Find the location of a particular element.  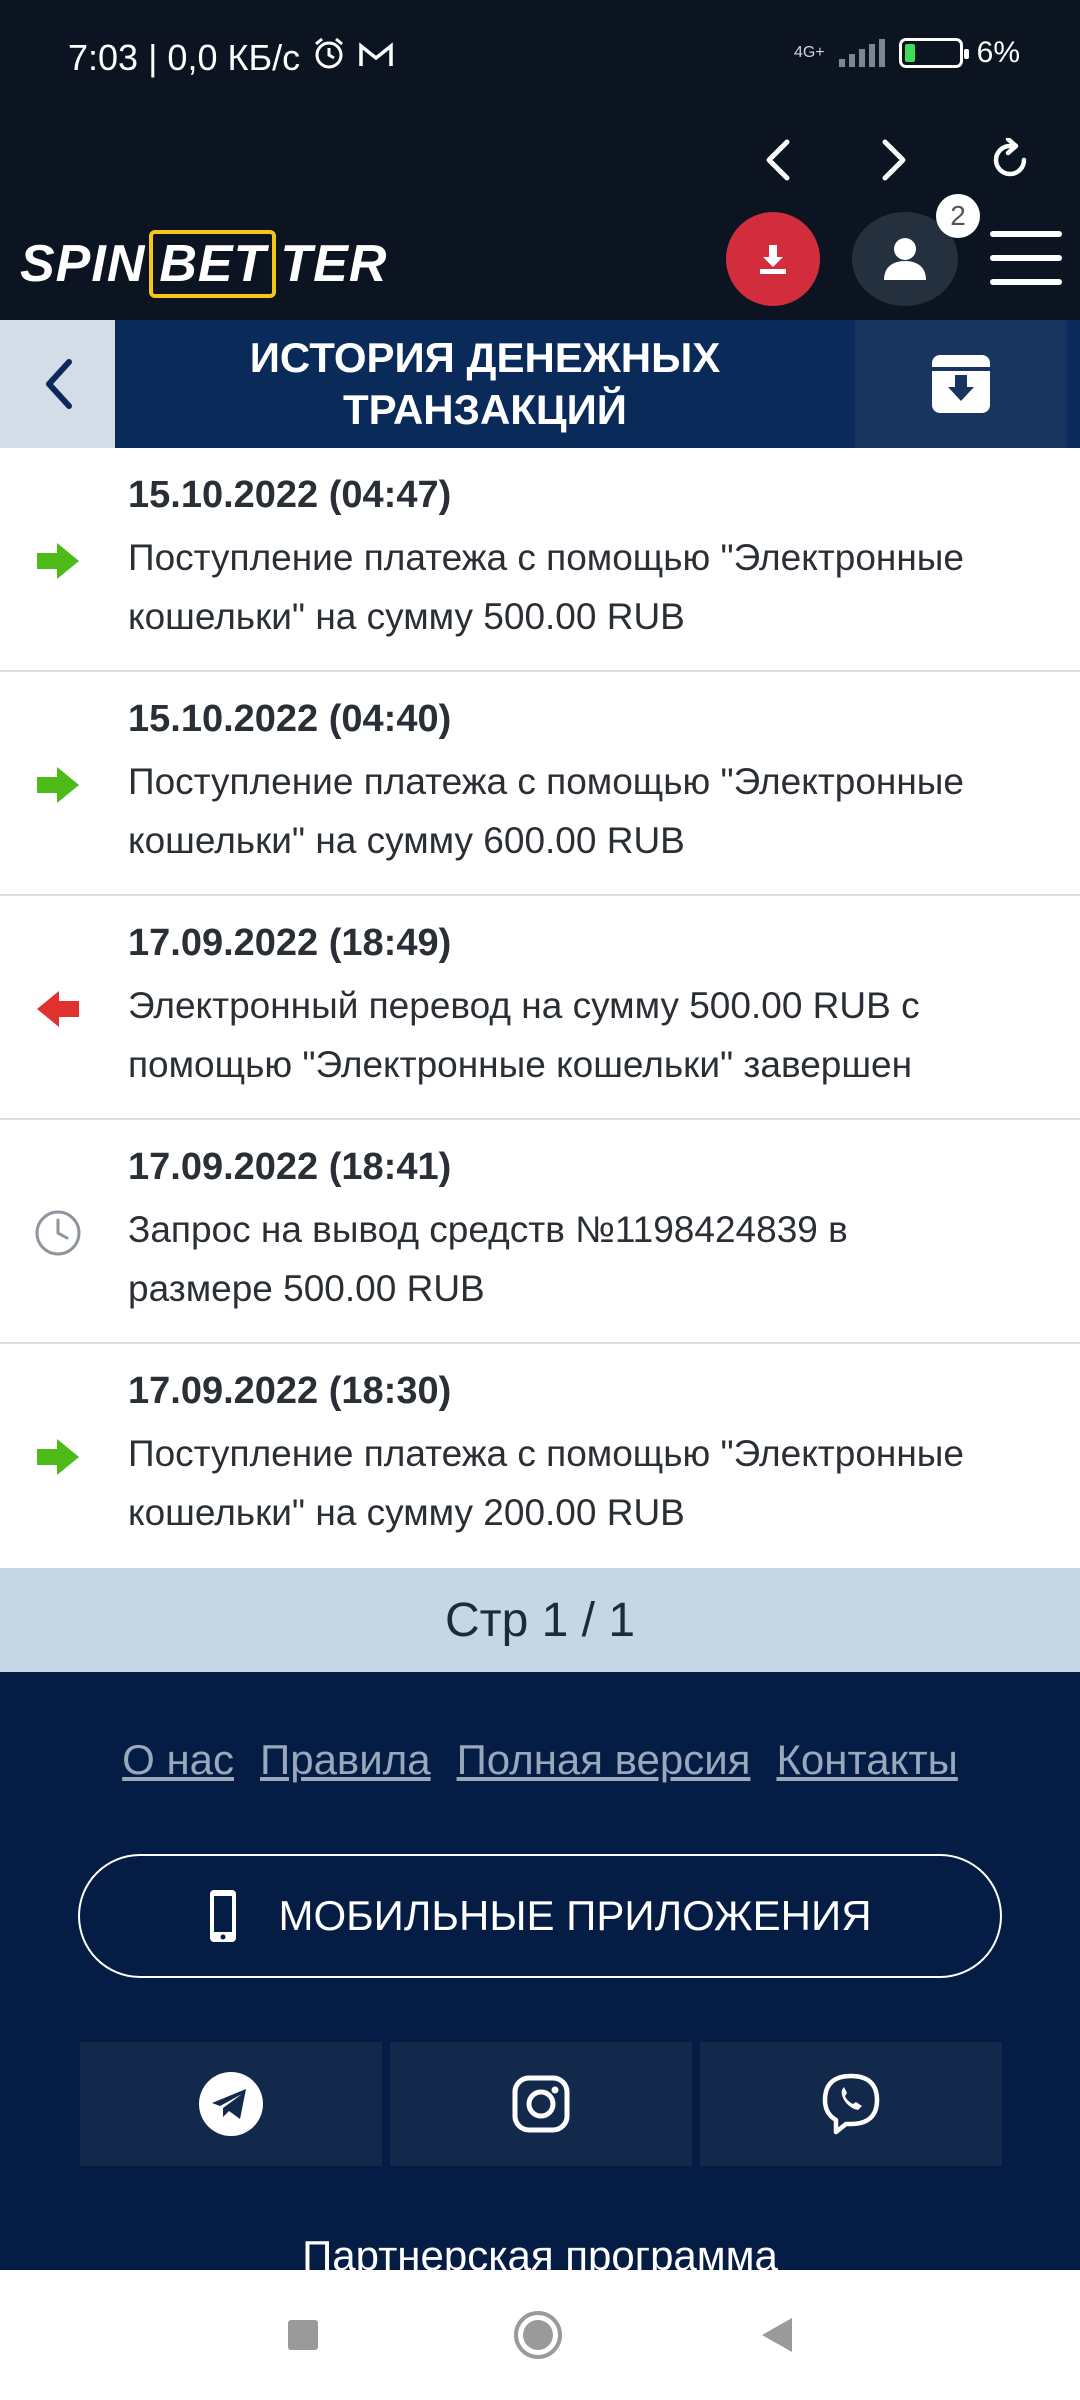

system-nav-bar is located at coordinates (540, 2335).